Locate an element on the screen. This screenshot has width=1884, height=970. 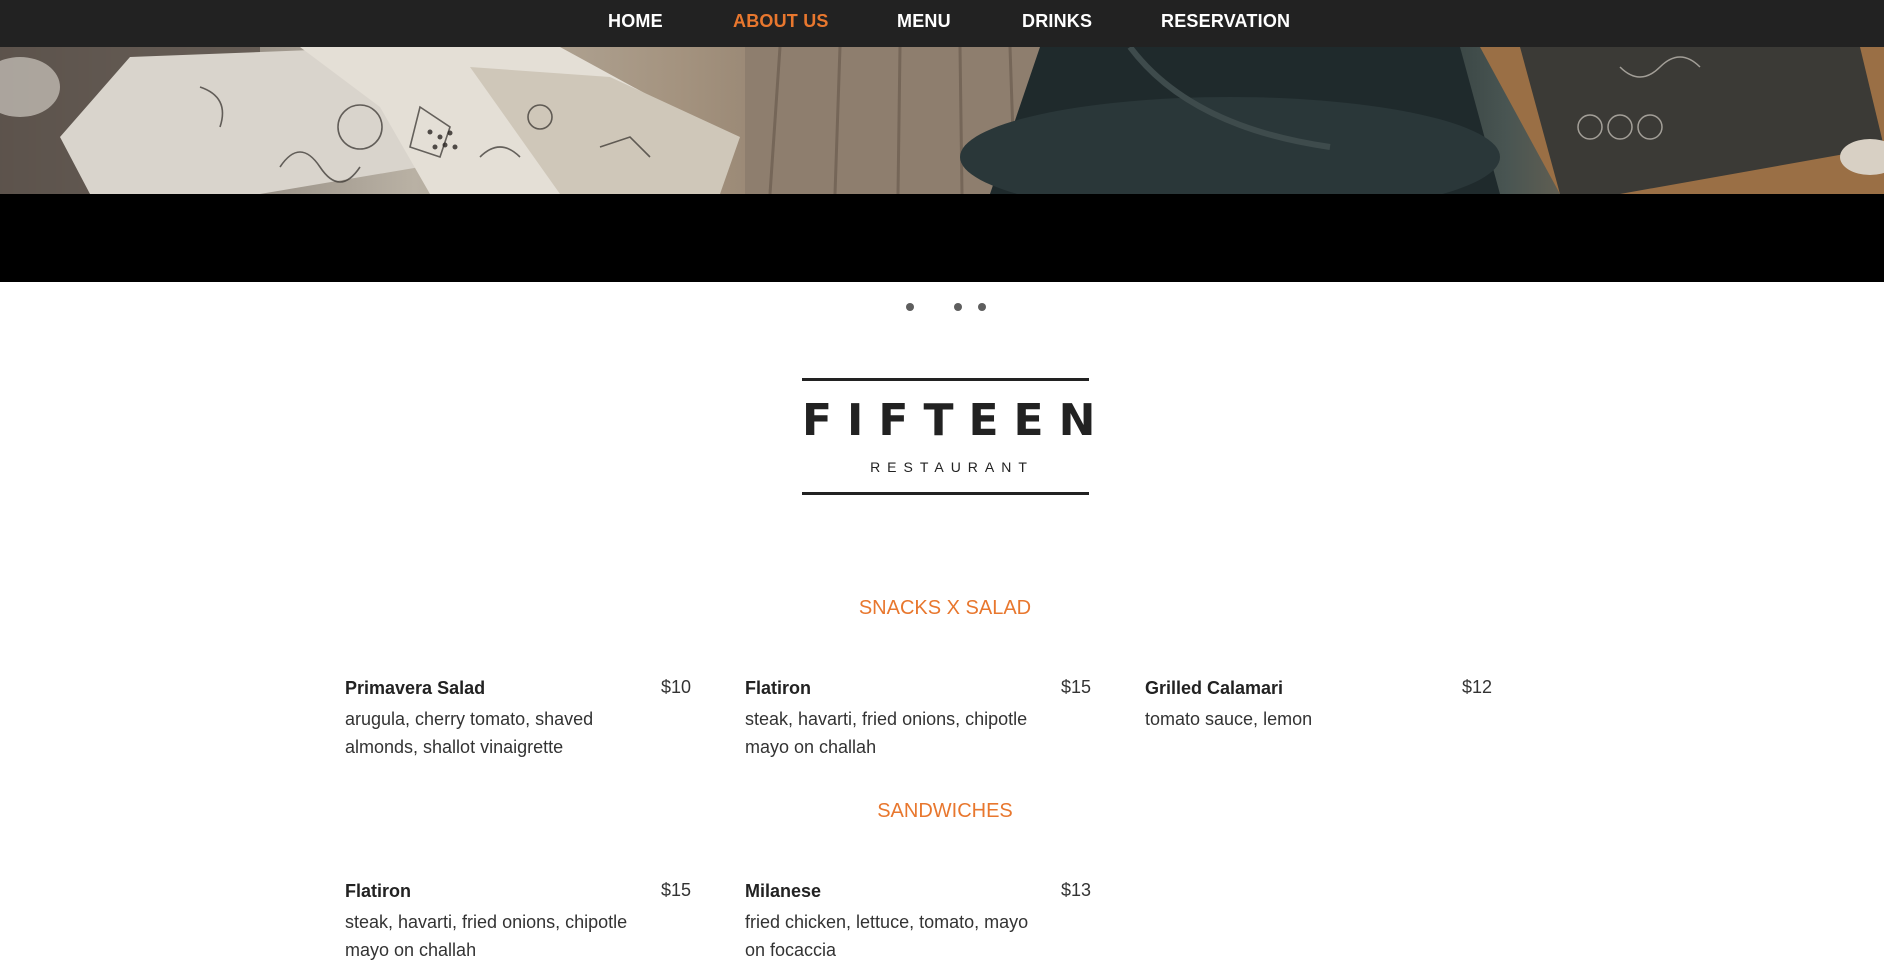
menu-item-name: Milanese is located at coordinates (783, 891).